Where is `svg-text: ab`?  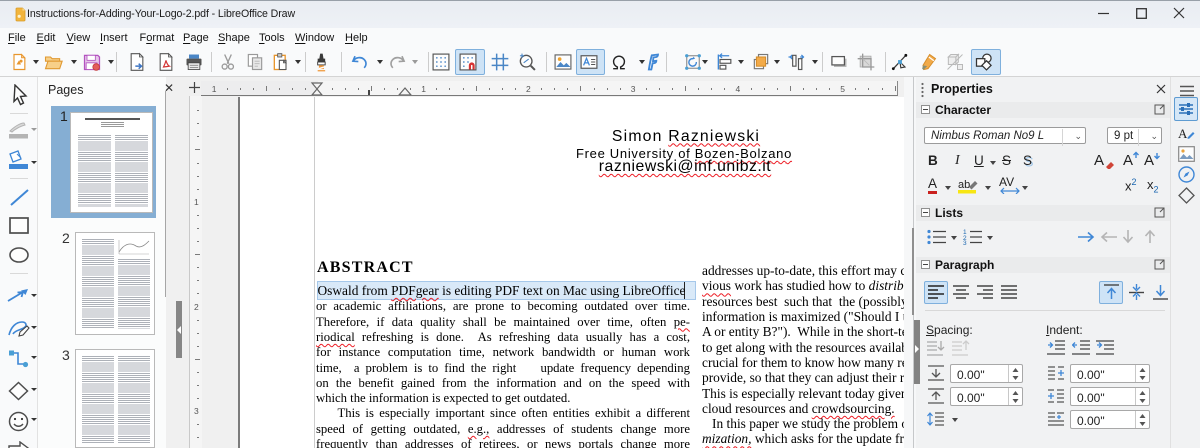
svg-text: ab is located at coordinates (964, 185).